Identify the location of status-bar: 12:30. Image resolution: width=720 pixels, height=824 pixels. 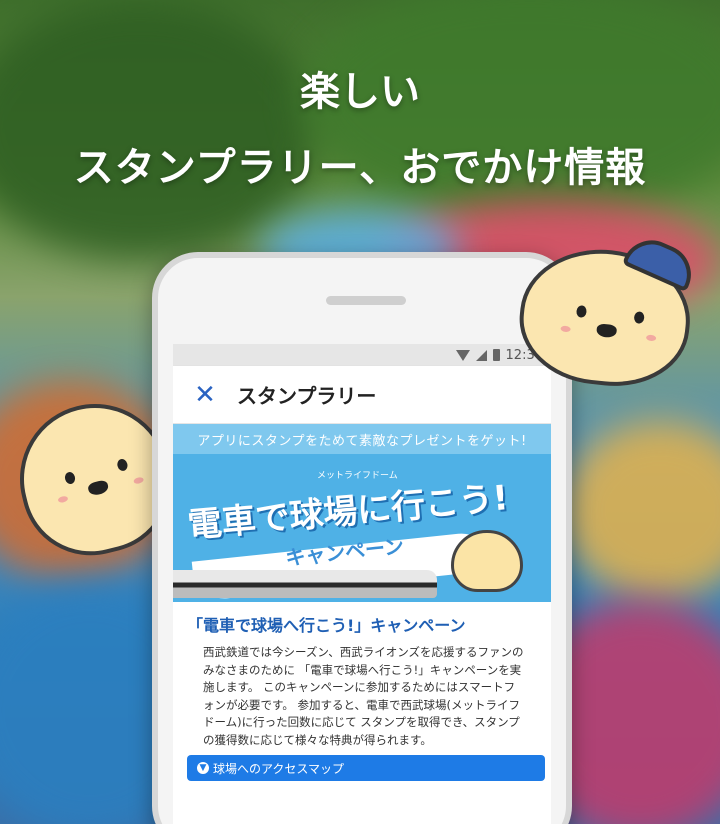
(362, 355).